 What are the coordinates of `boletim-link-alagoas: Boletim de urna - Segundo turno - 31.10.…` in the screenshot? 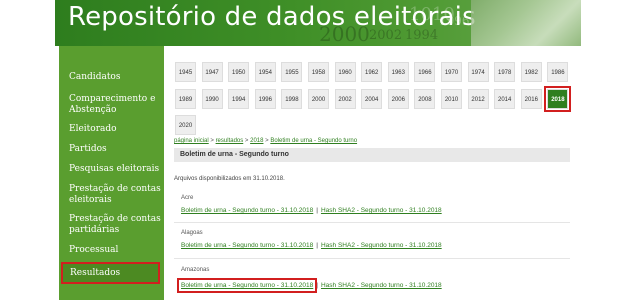 It's located at (247, 245).